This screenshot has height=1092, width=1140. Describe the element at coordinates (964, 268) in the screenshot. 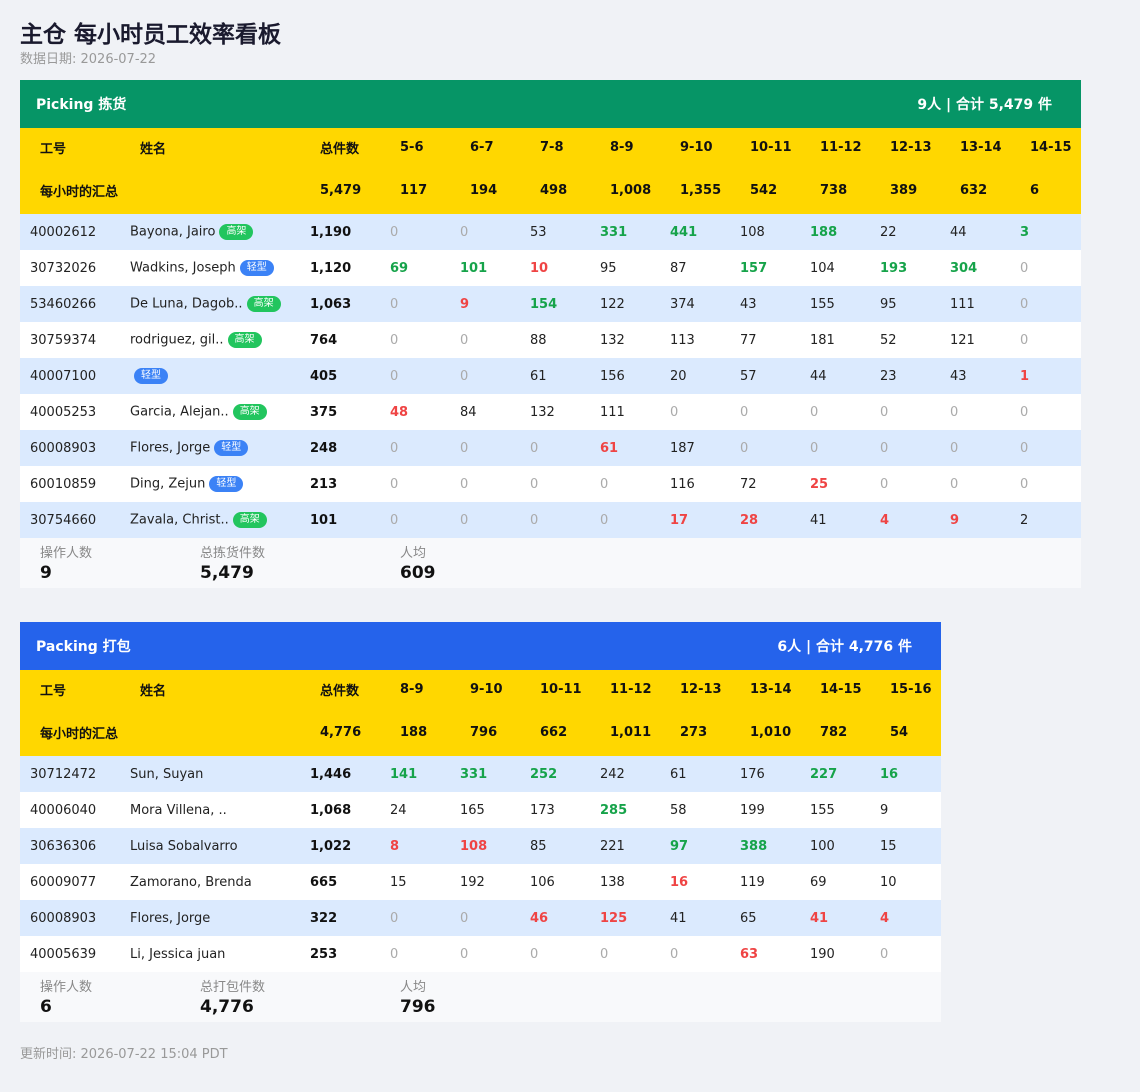

I see `hour-value: 304` at that location.